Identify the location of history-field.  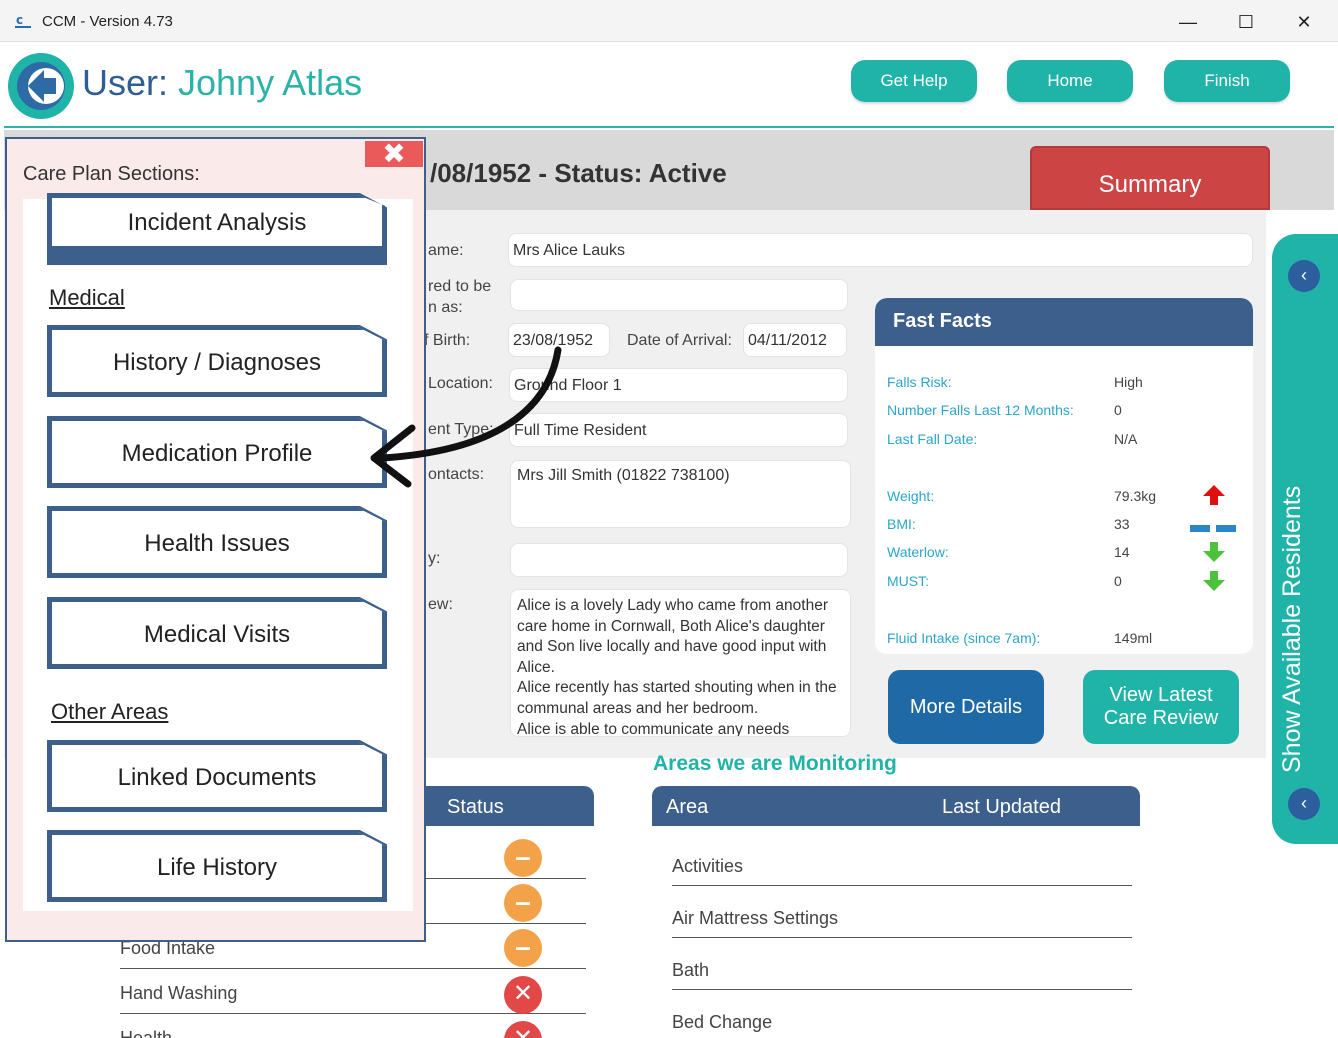
(679, 560).